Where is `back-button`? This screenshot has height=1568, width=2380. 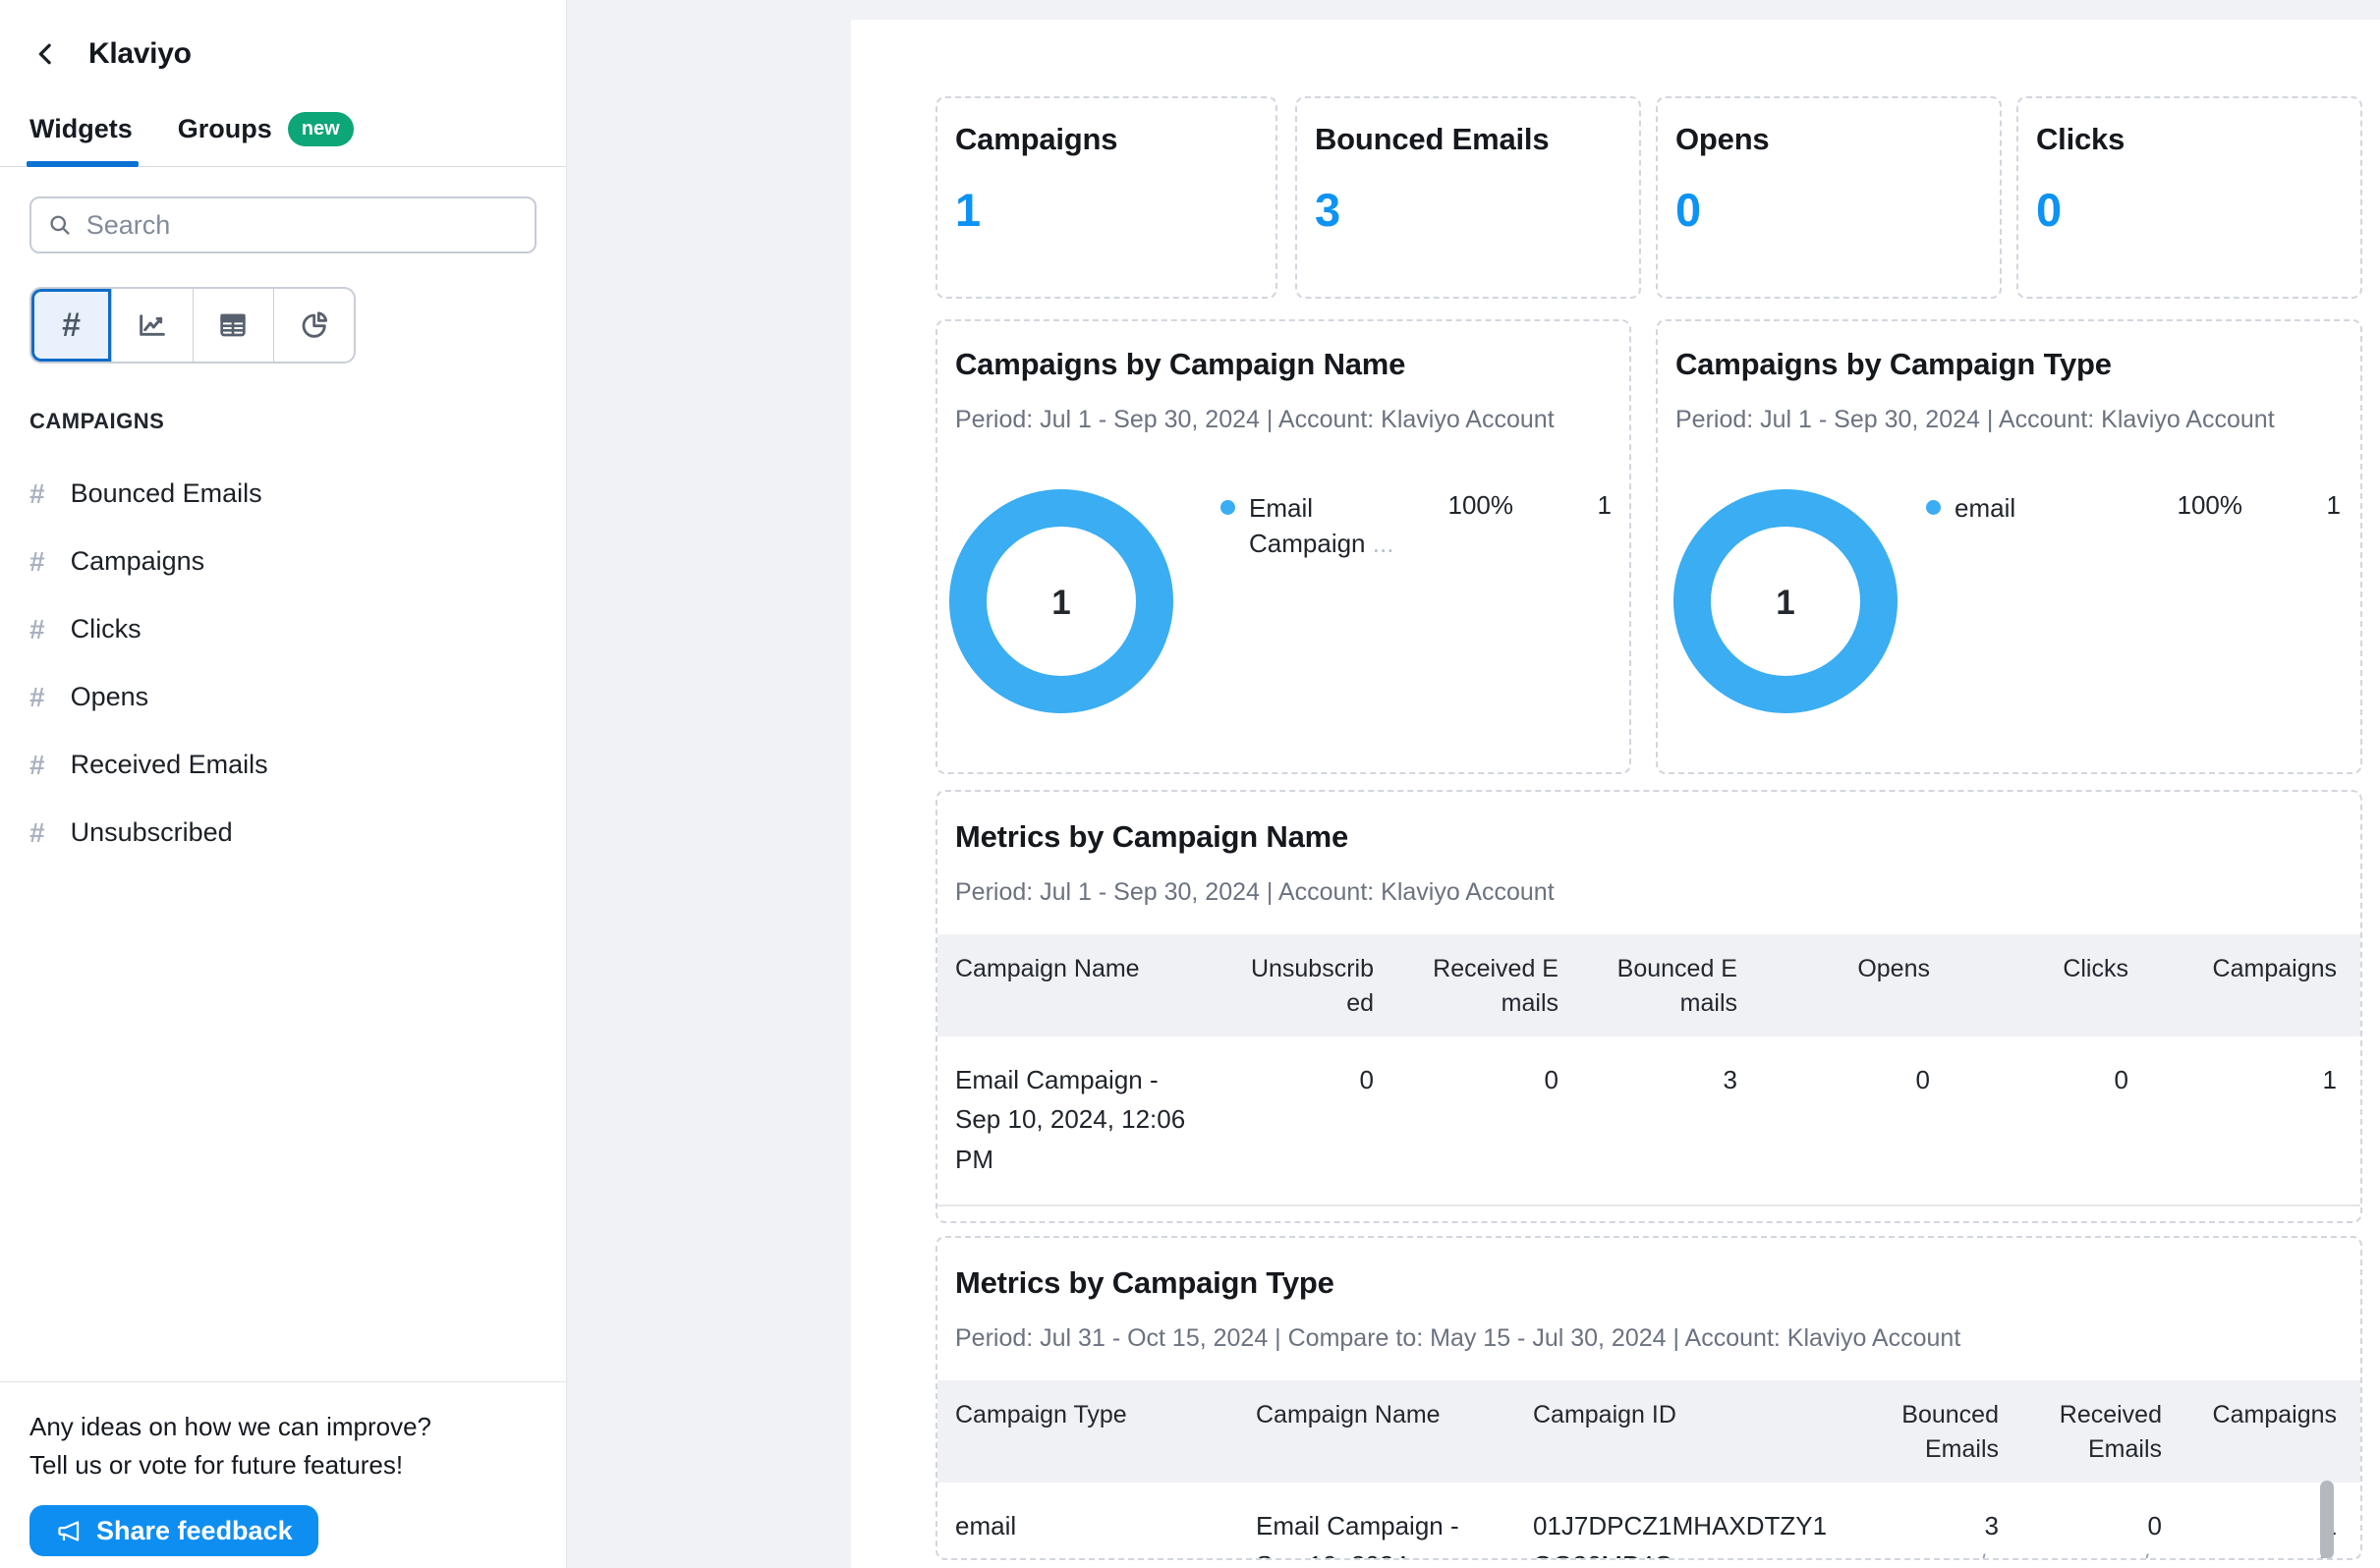 back-button is located at coordinates (46, 54).